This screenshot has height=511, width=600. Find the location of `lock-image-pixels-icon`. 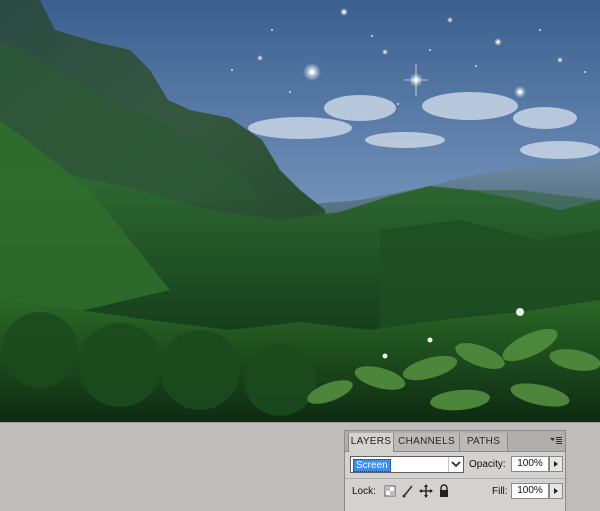

lock-image-pixels-icon is located at coordinates (408, 491).